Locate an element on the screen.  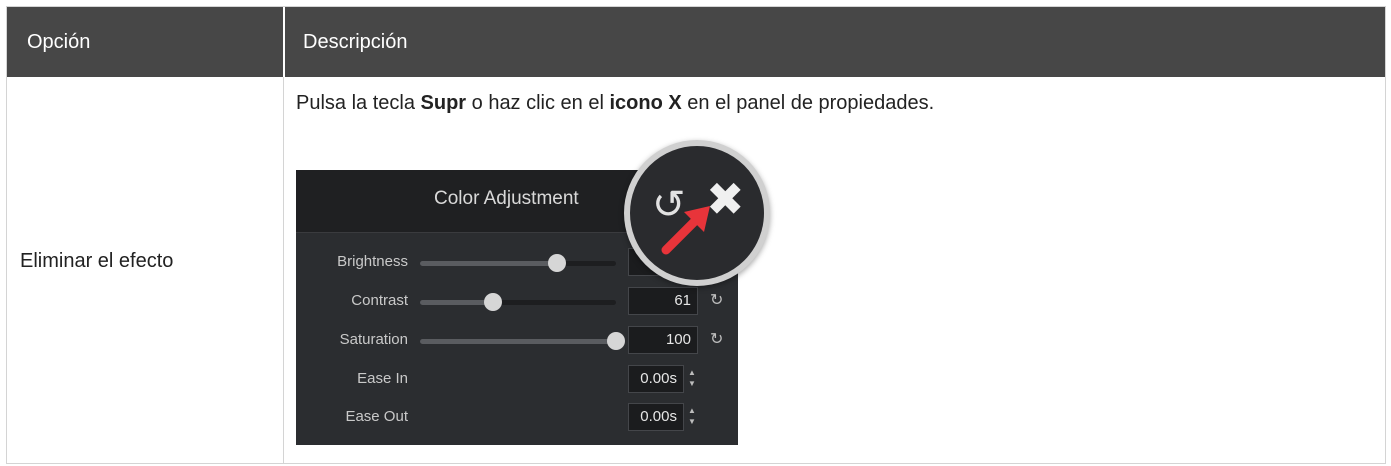
timing-row: Ease In 0.00s ▲ ▼ is located at coordinates (517, 379).